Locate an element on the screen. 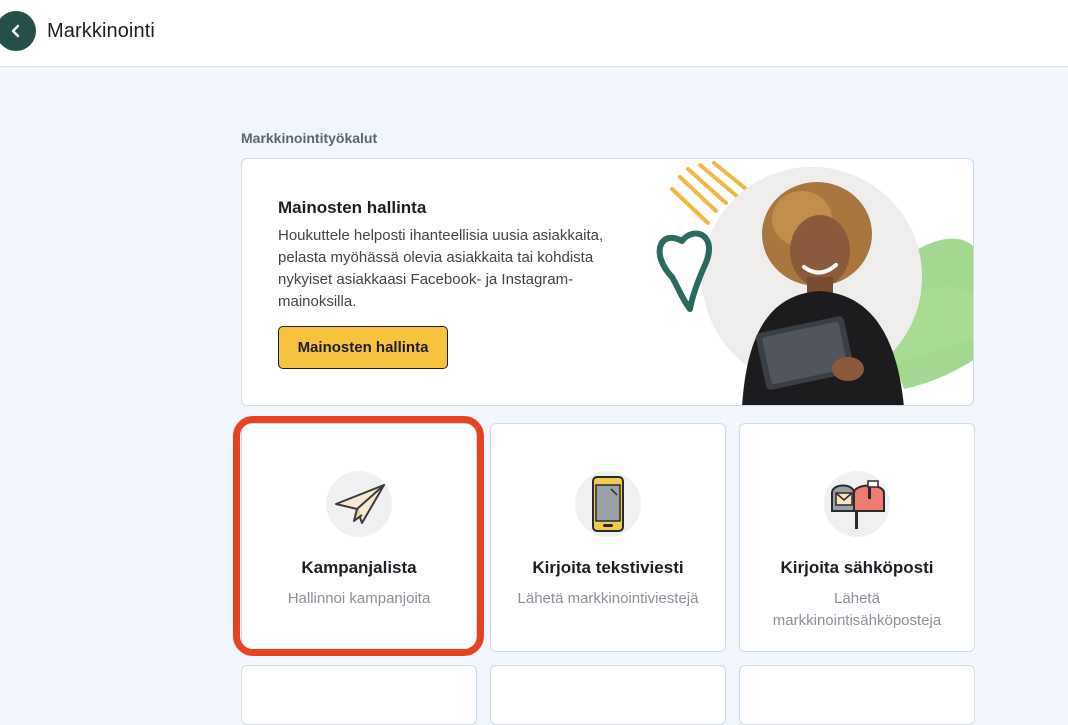 The width and height of the screenshot is (1068, 725). tile-subtitle: Lähetä markkinointisähköposteja is located at coordinates (857, 609).